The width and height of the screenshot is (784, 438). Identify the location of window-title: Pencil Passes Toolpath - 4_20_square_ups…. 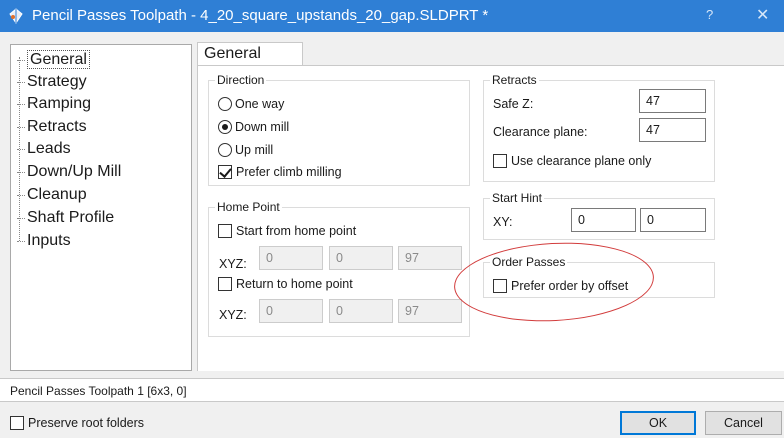
(260, 15).